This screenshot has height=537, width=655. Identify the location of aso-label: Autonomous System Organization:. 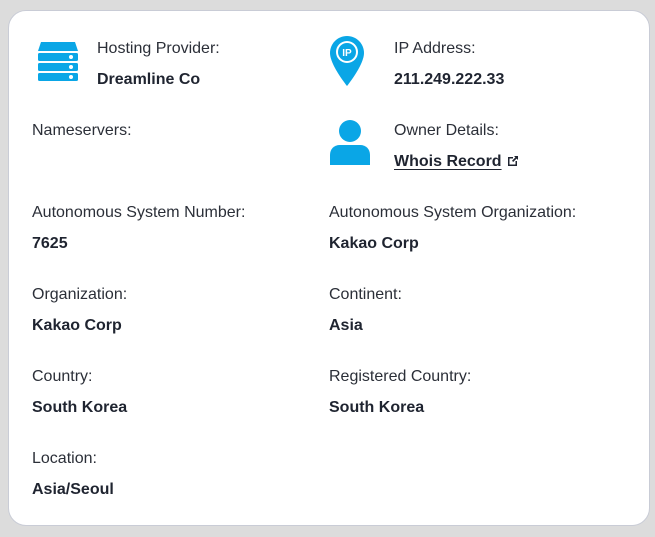
(453, 212).